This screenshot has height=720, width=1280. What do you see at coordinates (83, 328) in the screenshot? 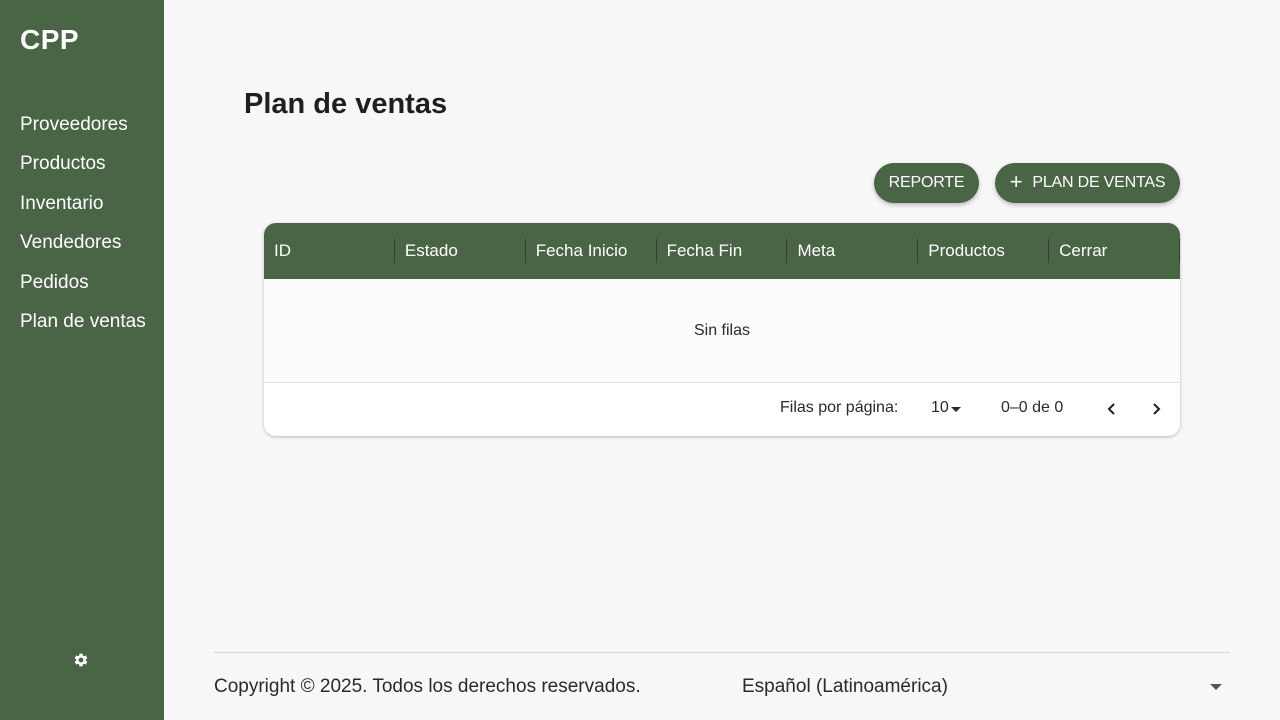
I see `sidebar-item-plan-de-ventas: Plan de ventas` at bounding box center [83, 328].